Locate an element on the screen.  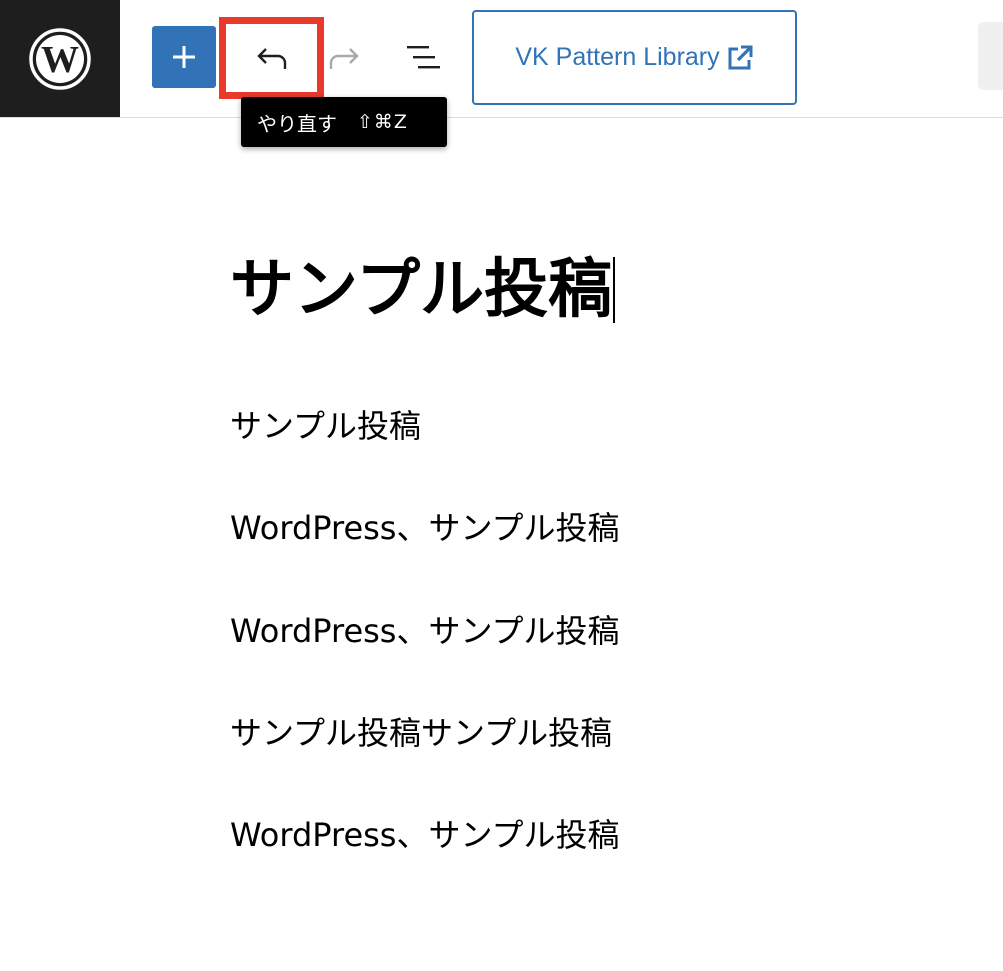
document-outline-icon is located at coordinates (423, 57).